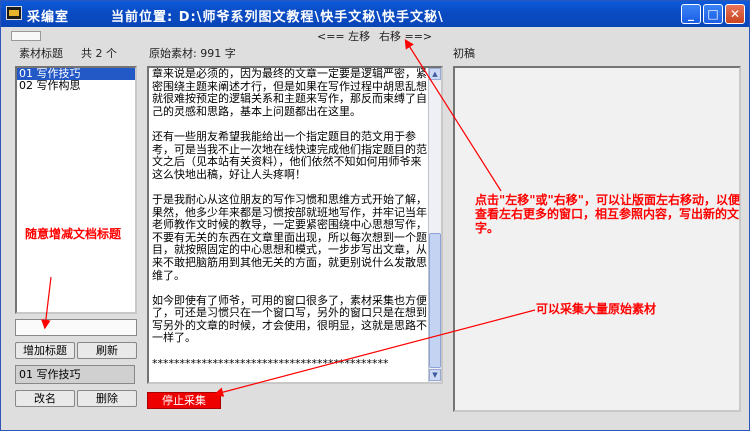 The width and height of the screenshot is (750, 431). I want to click on title-tip-arrow, so click(46, 303).